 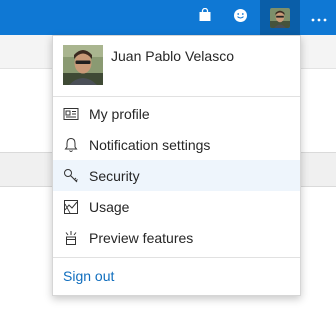 What do you see at coordinates (119, 113) in the screenshot?
I see `menu-item-label: My profile` at bounding box center [119, 113].